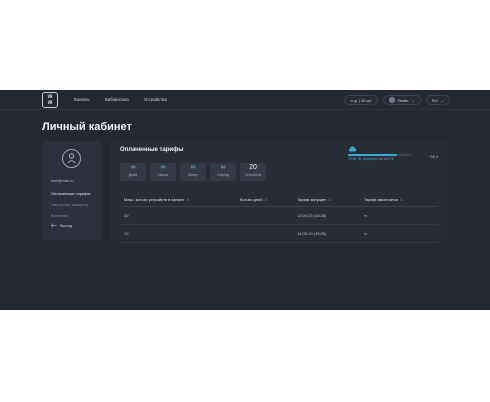 The image size is (490, 402). What do you see at coordinates (152, 150) in the screenshot?
I see `tariffs-title: Оплаченные тарифы` at bounding box center [152, 150].